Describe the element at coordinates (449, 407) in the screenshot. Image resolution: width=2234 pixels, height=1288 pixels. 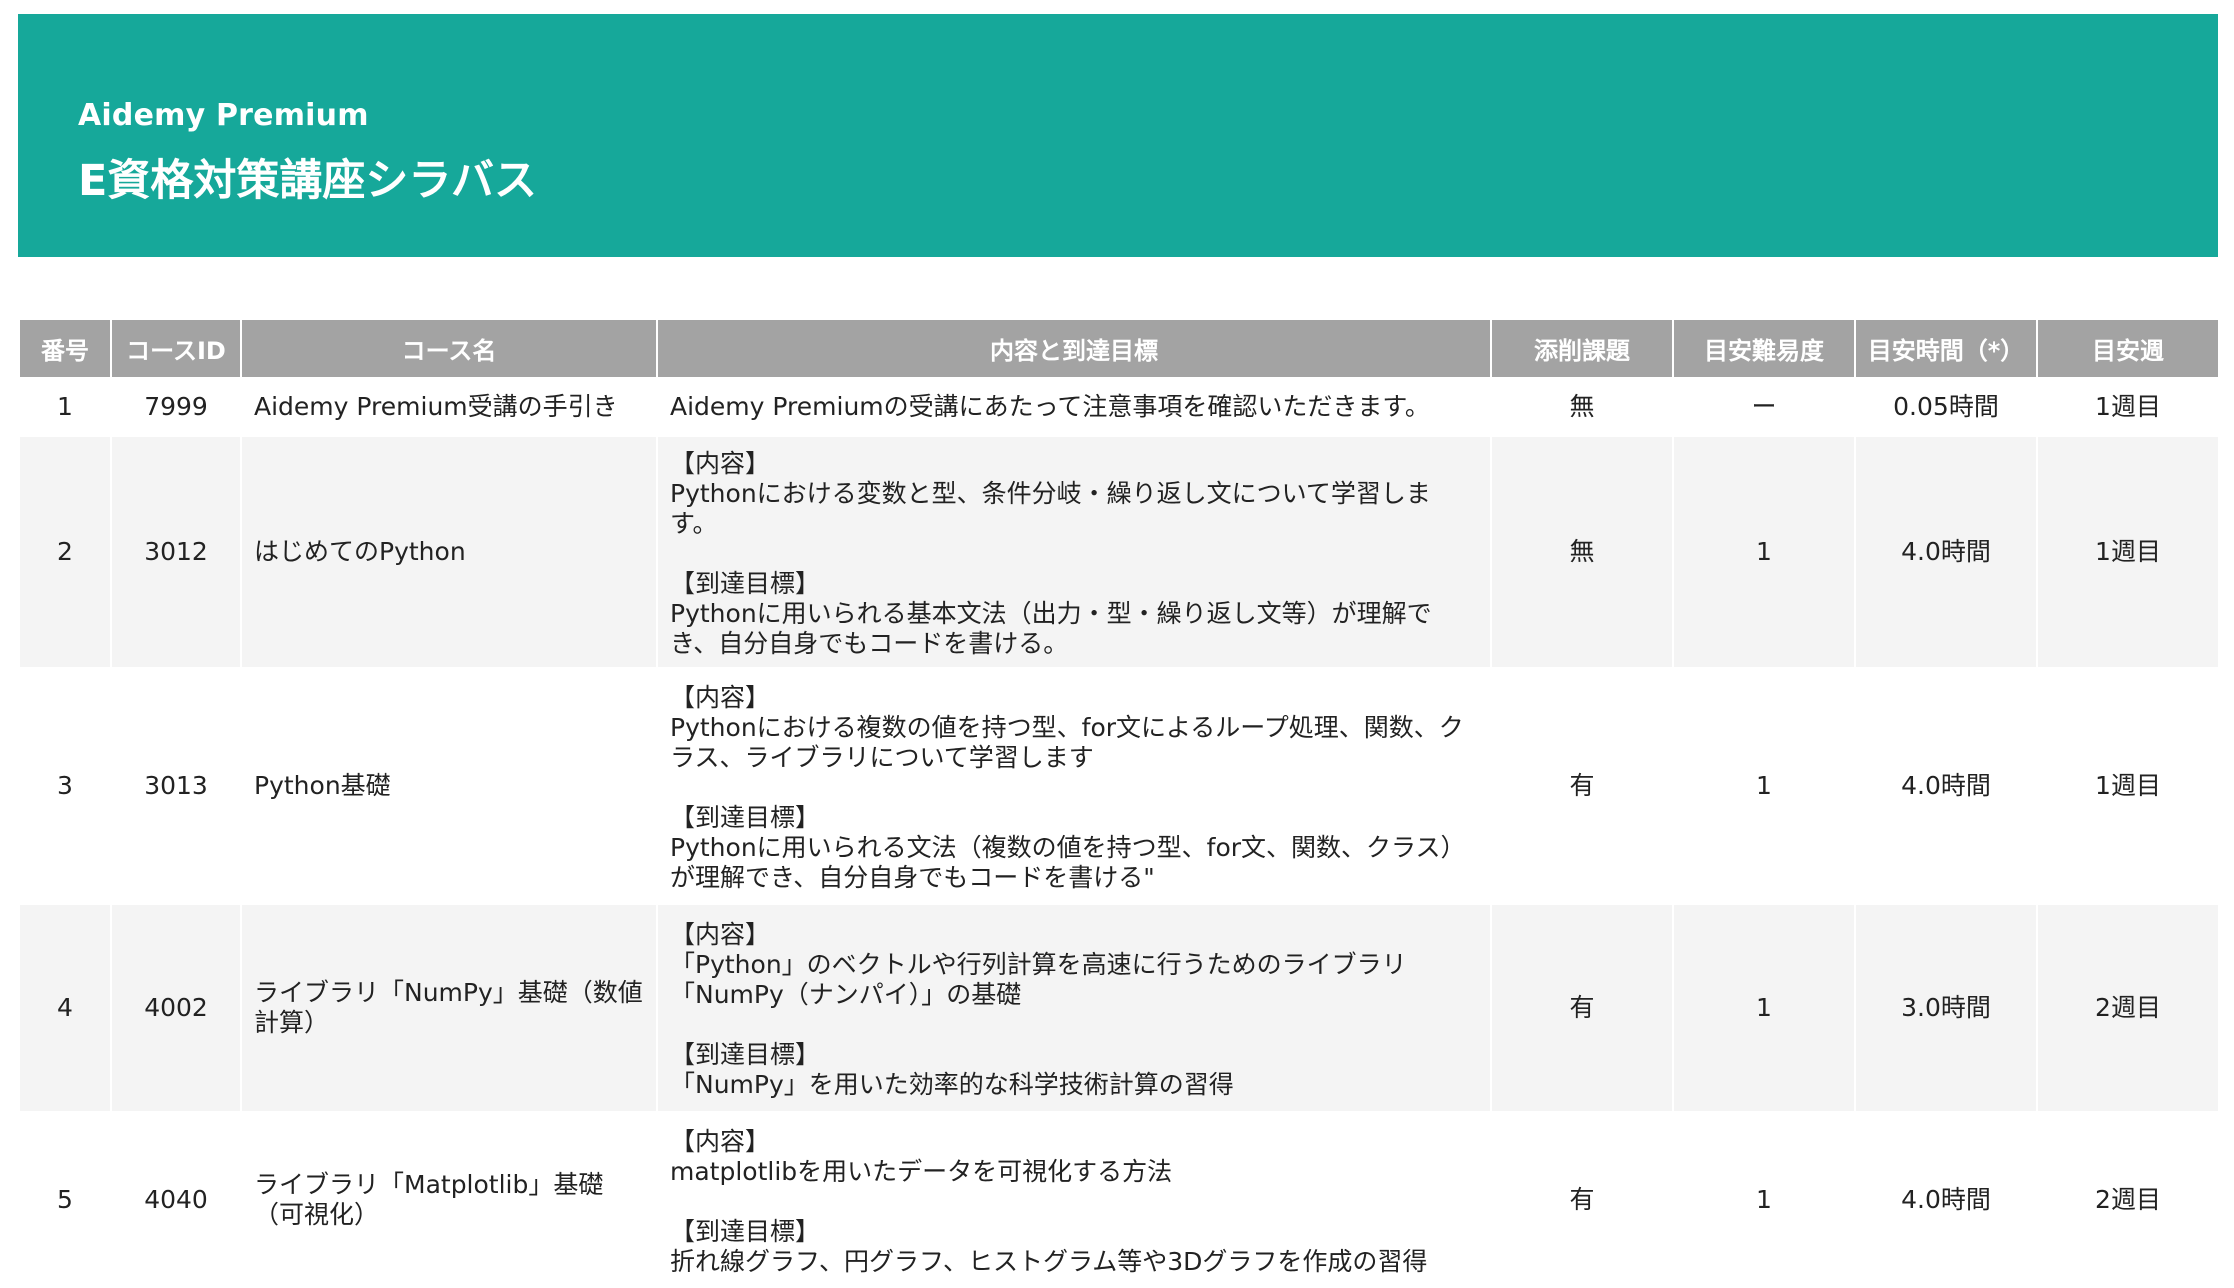
I see `cell-course-name: Aidemy Premium受講の手引き` at that location.